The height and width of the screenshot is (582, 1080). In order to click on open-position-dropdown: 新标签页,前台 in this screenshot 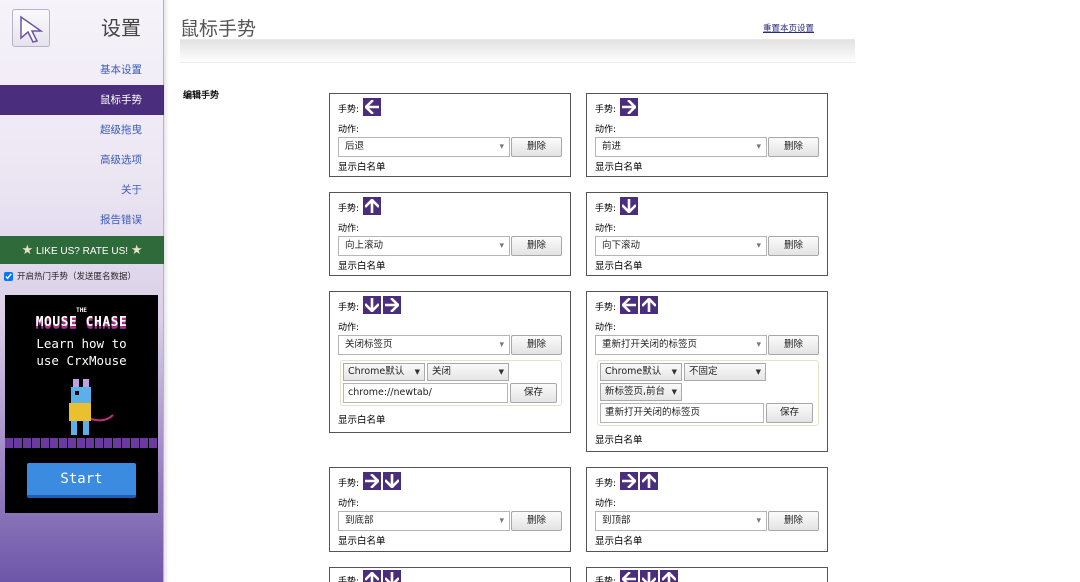, I will do `click(641, 392)`.